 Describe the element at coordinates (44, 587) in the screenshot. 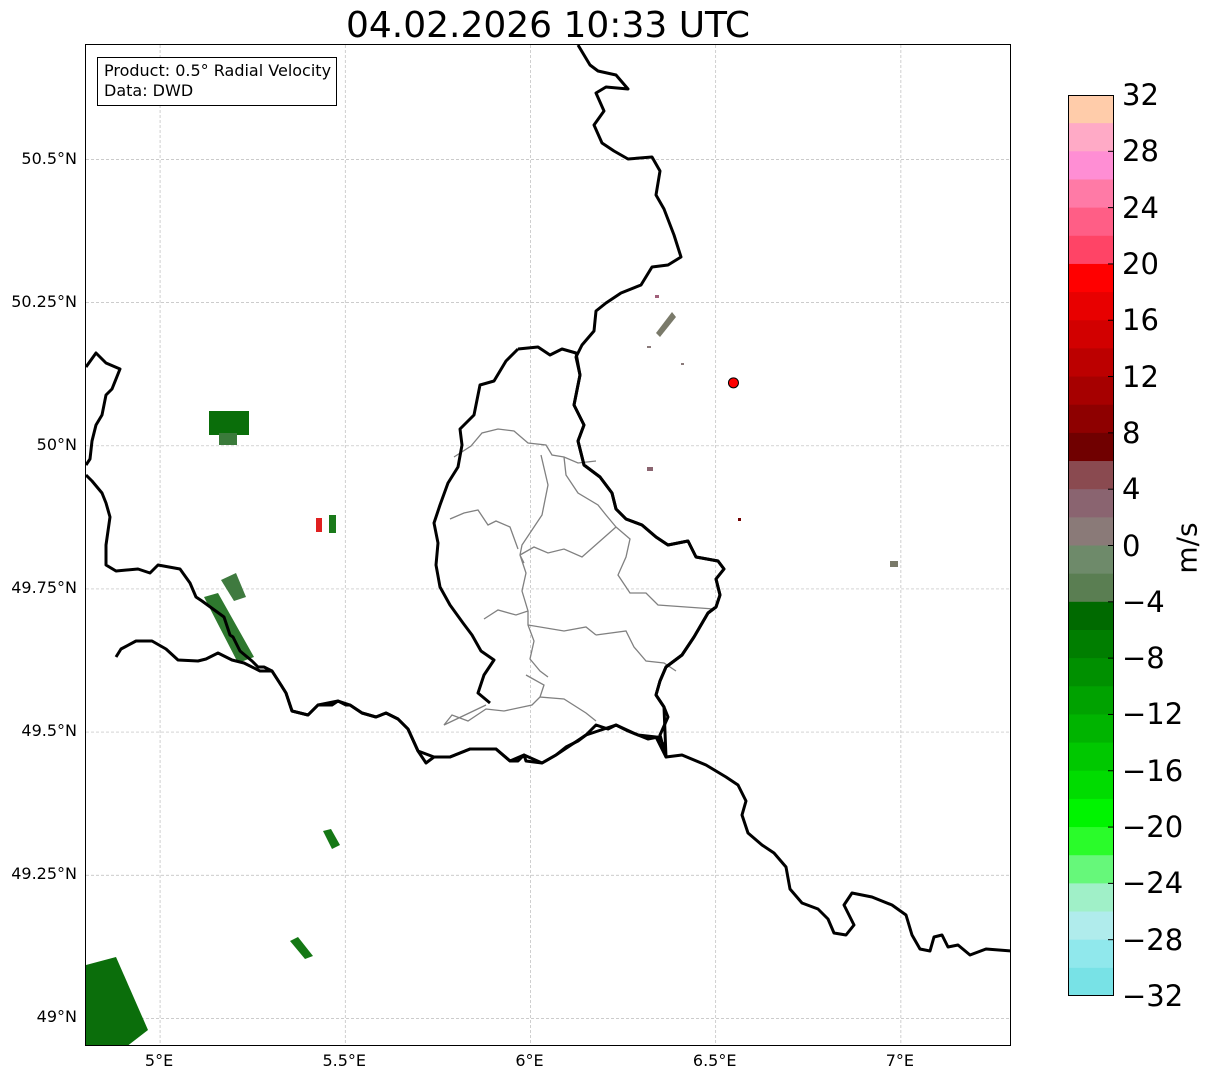

I see `latitude-tick-label: 49.75°N` at that location.